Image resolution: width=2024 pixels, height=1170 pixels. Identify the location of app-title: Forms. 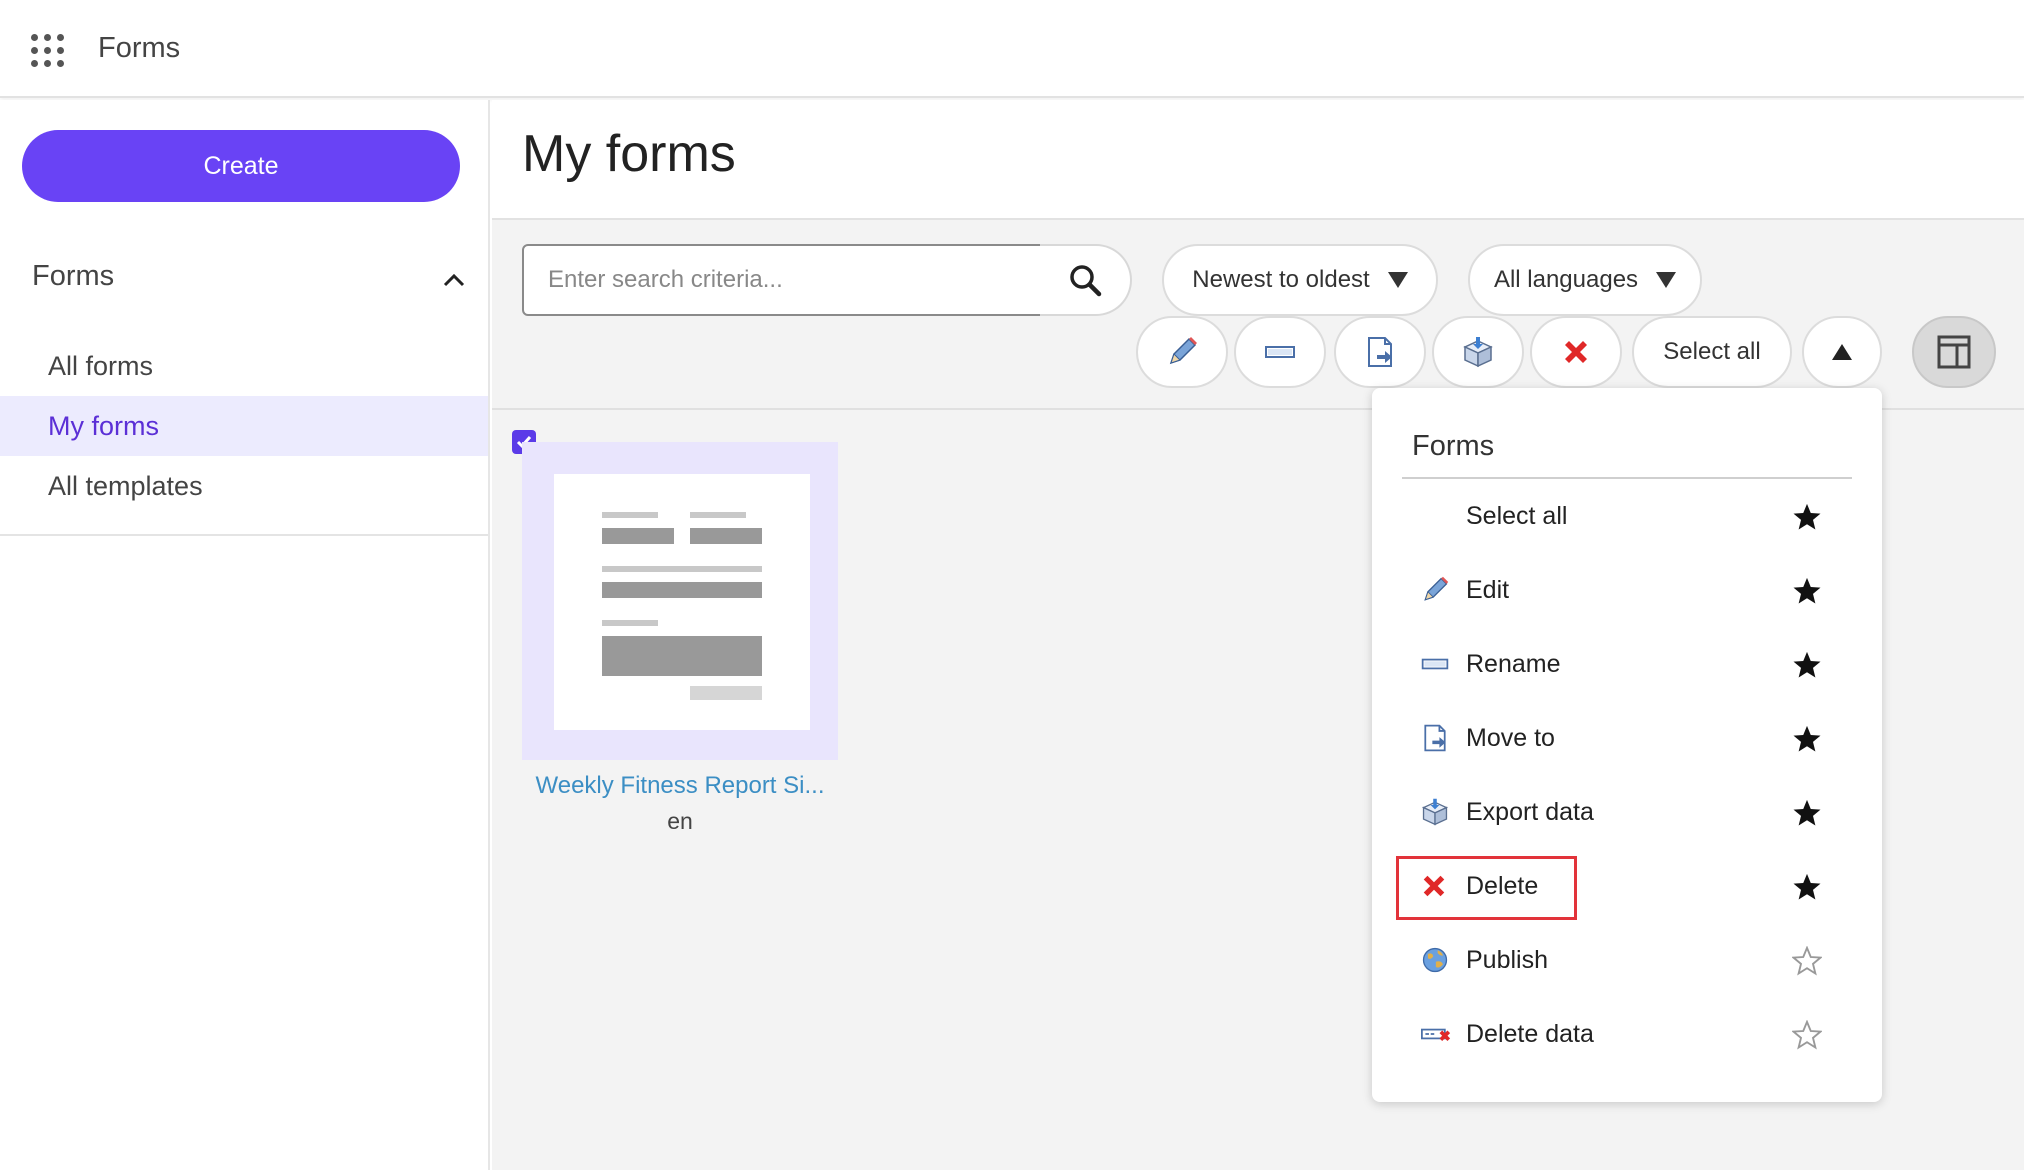
(139, 48).